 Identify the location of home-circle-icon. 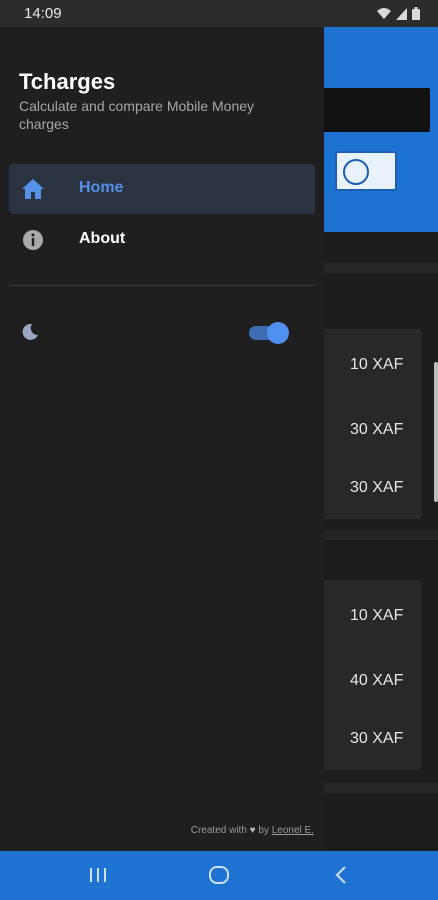
(219, 875).